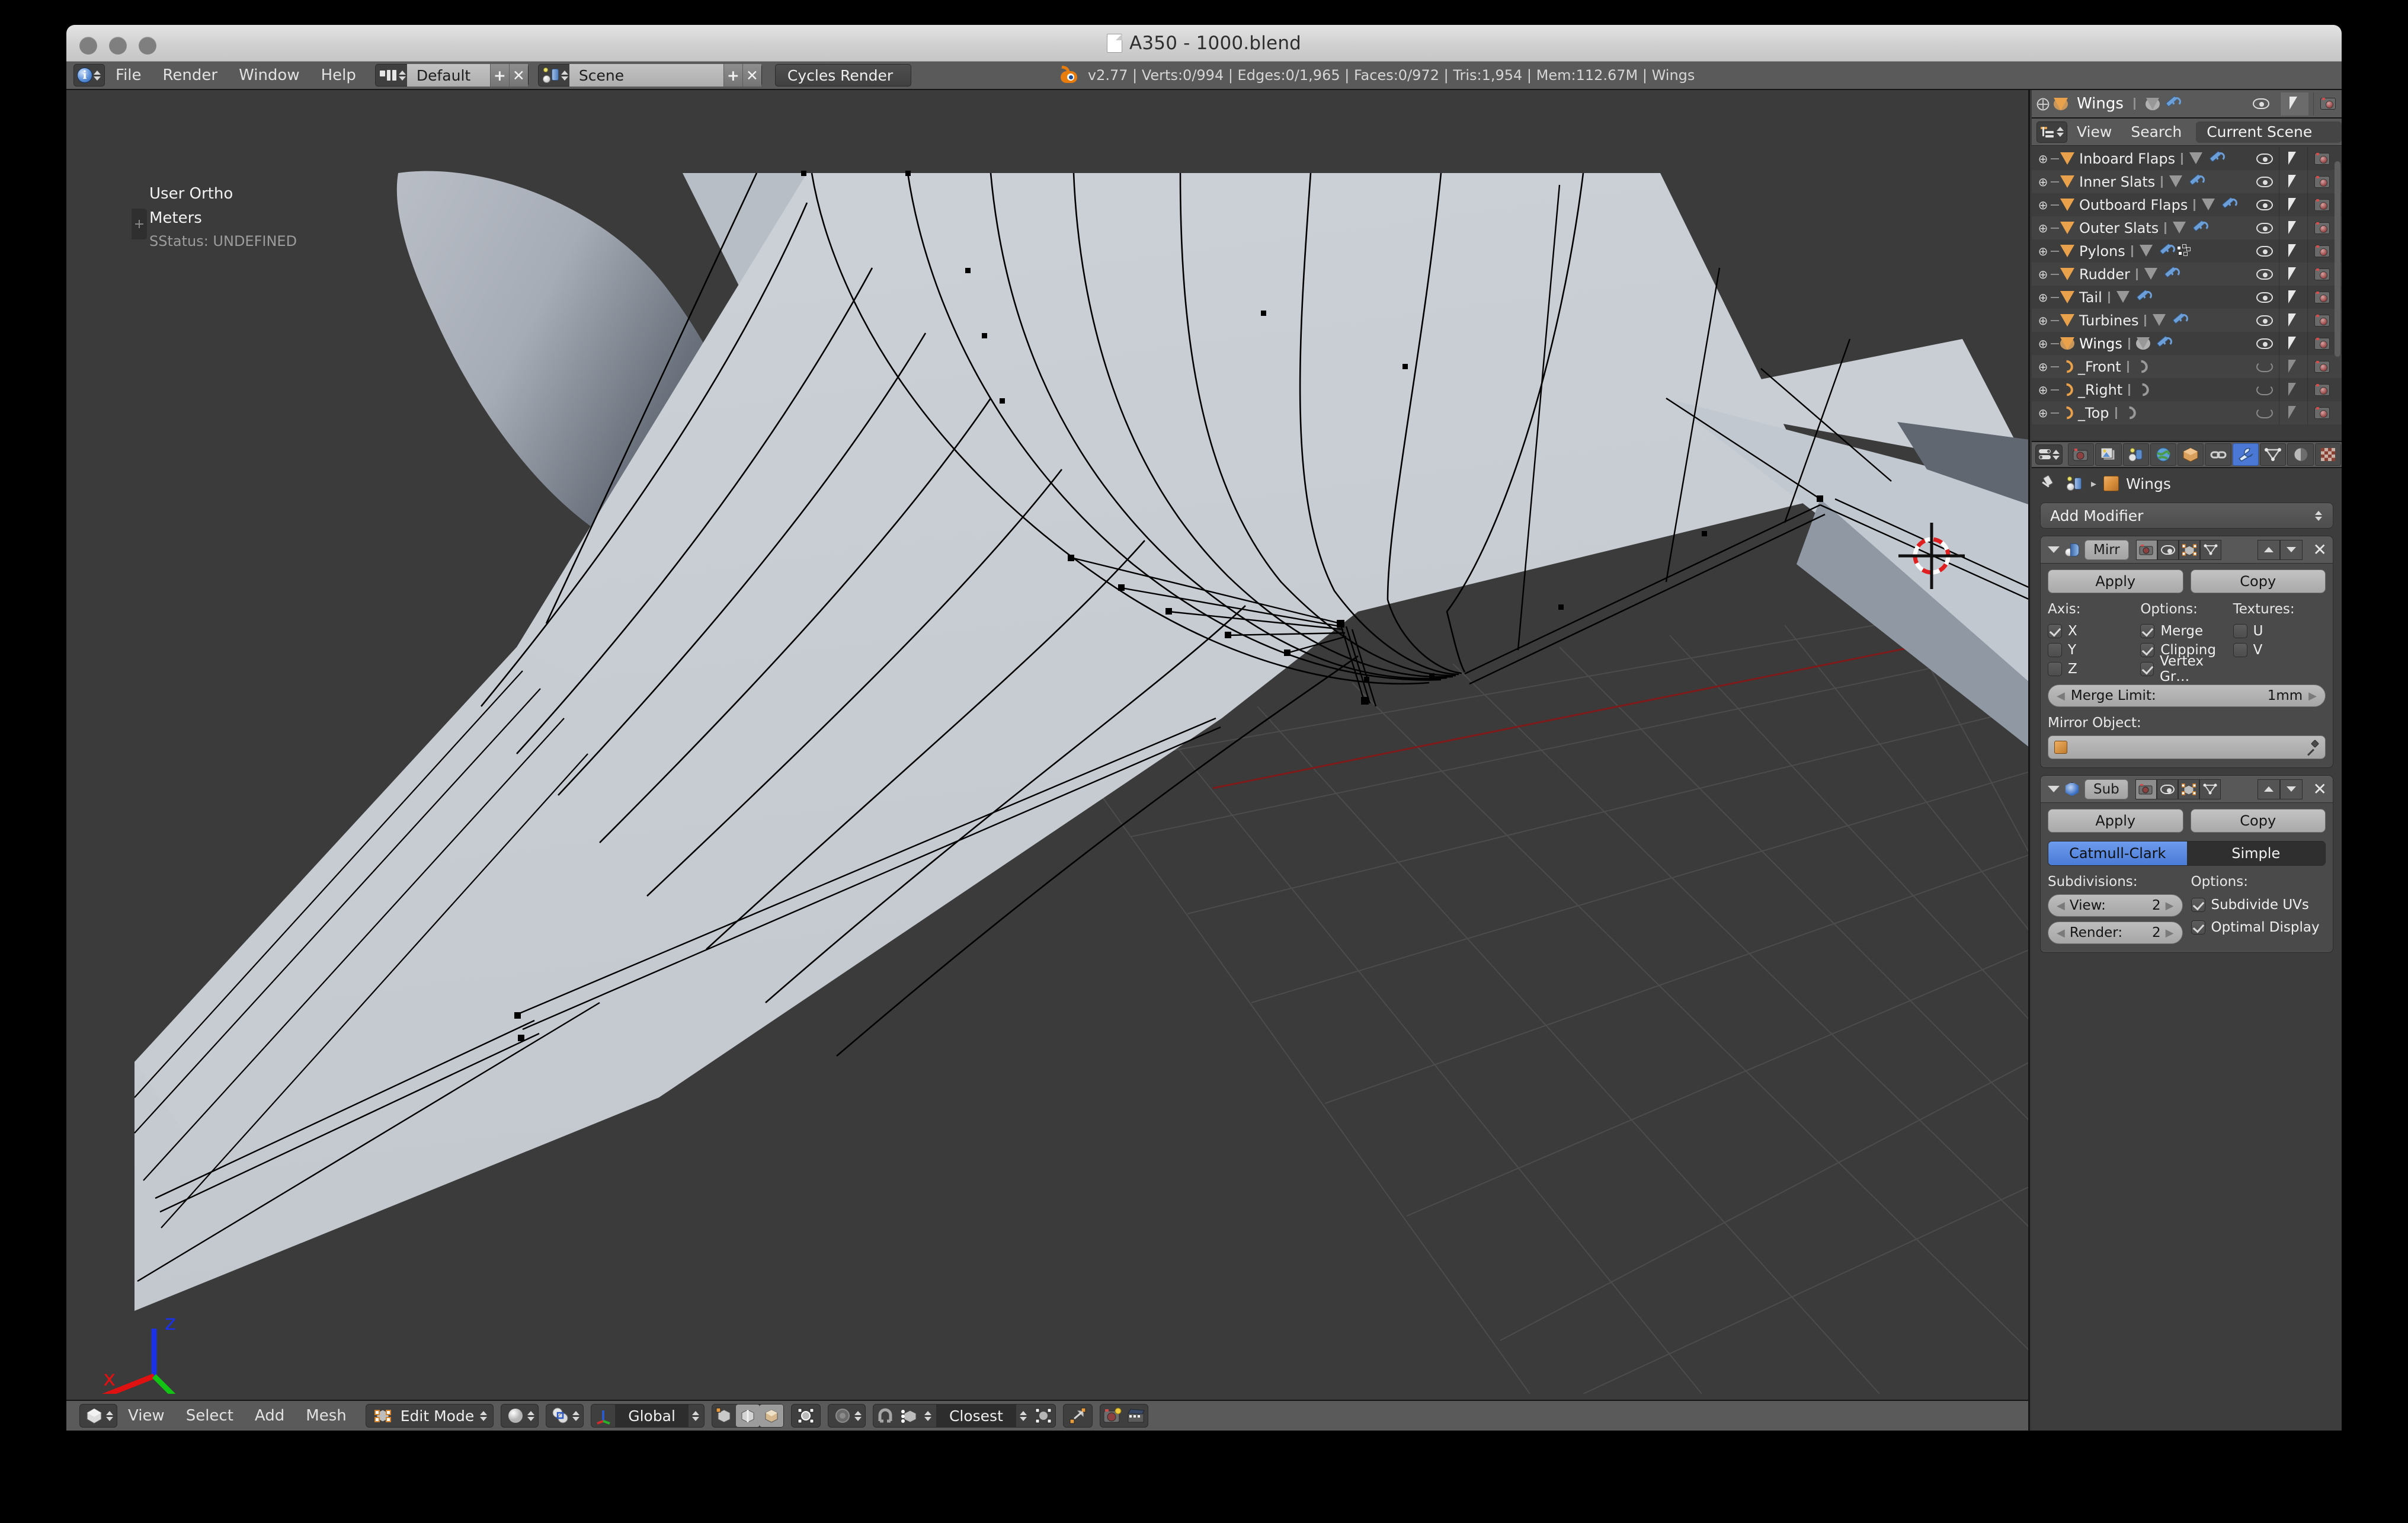  What do you see at coordinates (2291, 549) in the screenshot?
I see `move-modifier-down-button` at bounding box center [2291, 549].